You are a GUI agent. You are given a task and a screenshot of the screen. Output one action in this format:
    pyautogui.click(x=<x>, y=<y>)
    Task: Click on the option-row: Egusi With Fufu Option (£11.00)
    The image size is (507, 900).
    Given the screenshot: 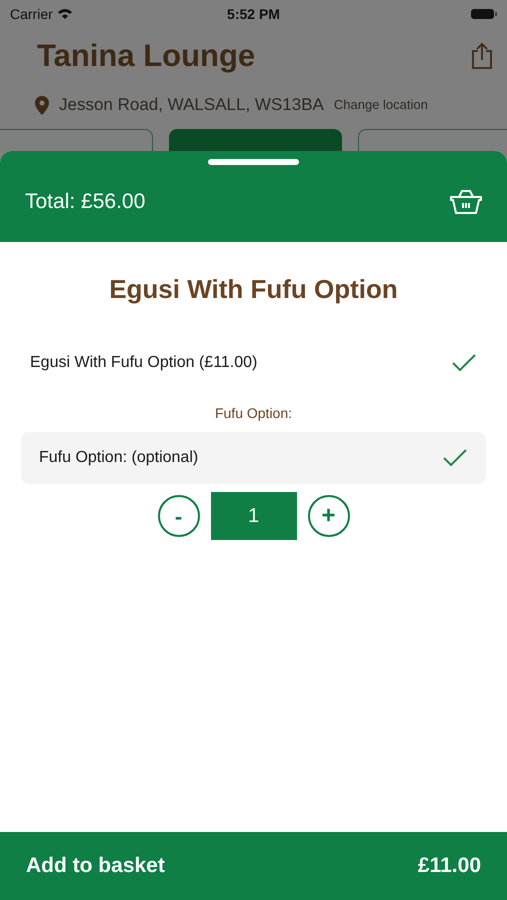 What is the action you would take?
    pyautogui.click(x=253, y=363)
    